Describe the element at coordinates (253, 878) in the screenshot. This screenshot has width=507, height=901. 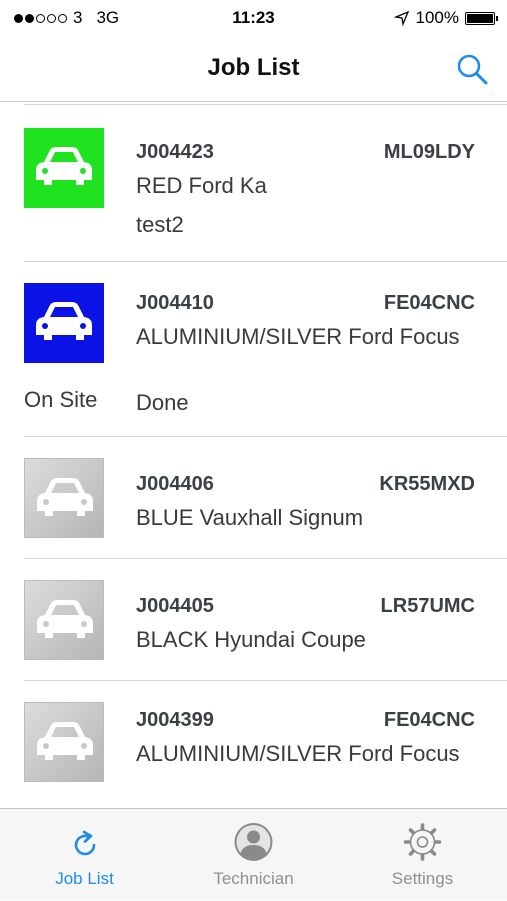
I see `tab-label: Technician` at that location.